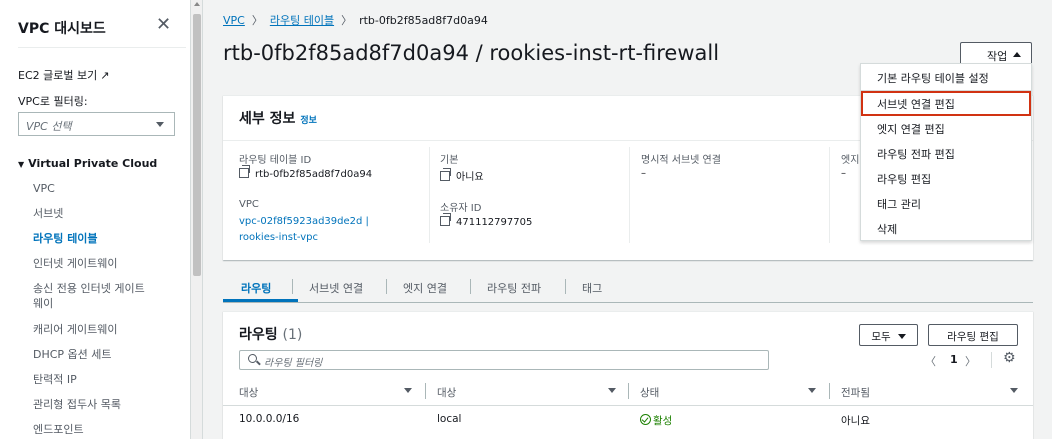  What do you see at coordinates (1009, 358) in the screenshot?
I see `gear-icon: ⚙` at bounding box center [1009, 358].